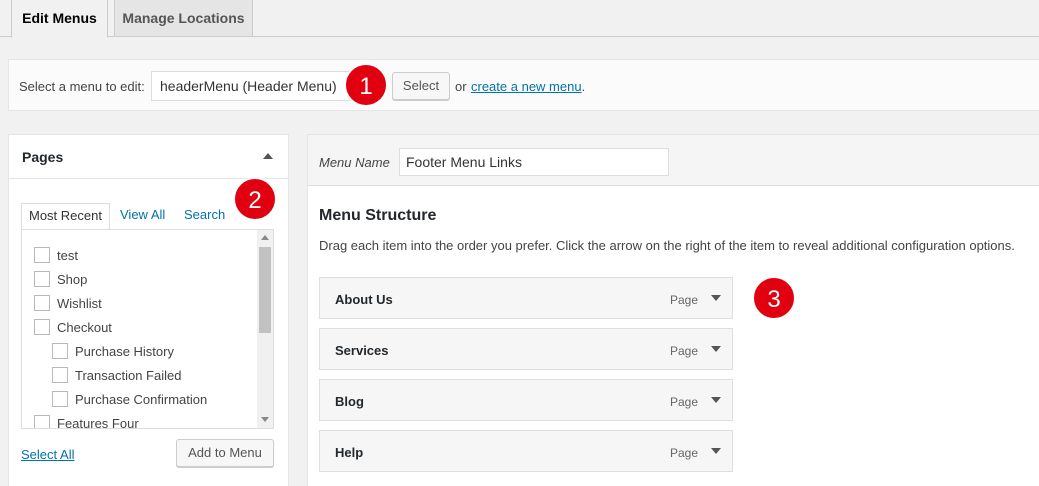 The image size is (1039, 486). What do you see at coordinates (65, 216) in the screenshot?
I see `tab-most-recent: Most Recent` at bounding box center [65, 216].